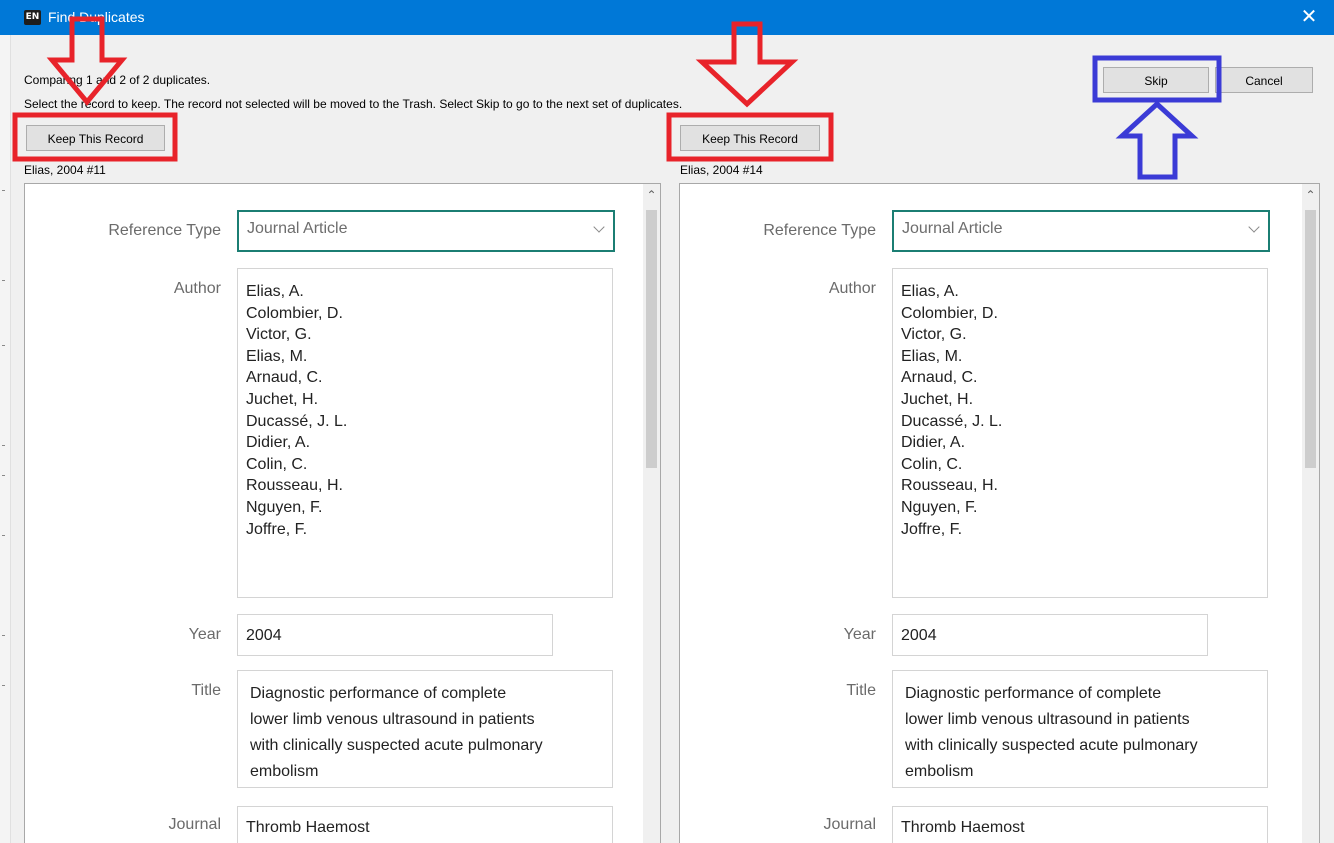 This screenshot has height=843, width=1334. I want to click on endnote-app-icon: EN, so click(32, 17).